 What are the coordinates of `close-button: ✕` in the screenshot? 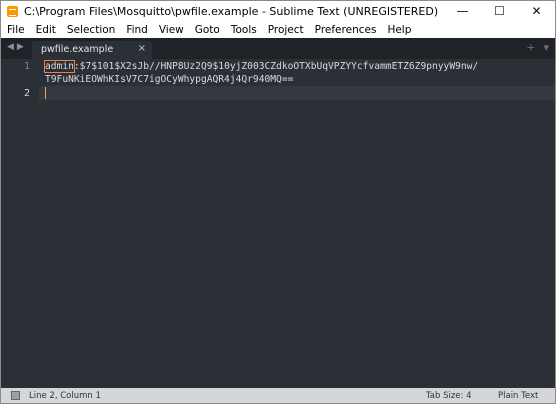 It's located at (536, 11).